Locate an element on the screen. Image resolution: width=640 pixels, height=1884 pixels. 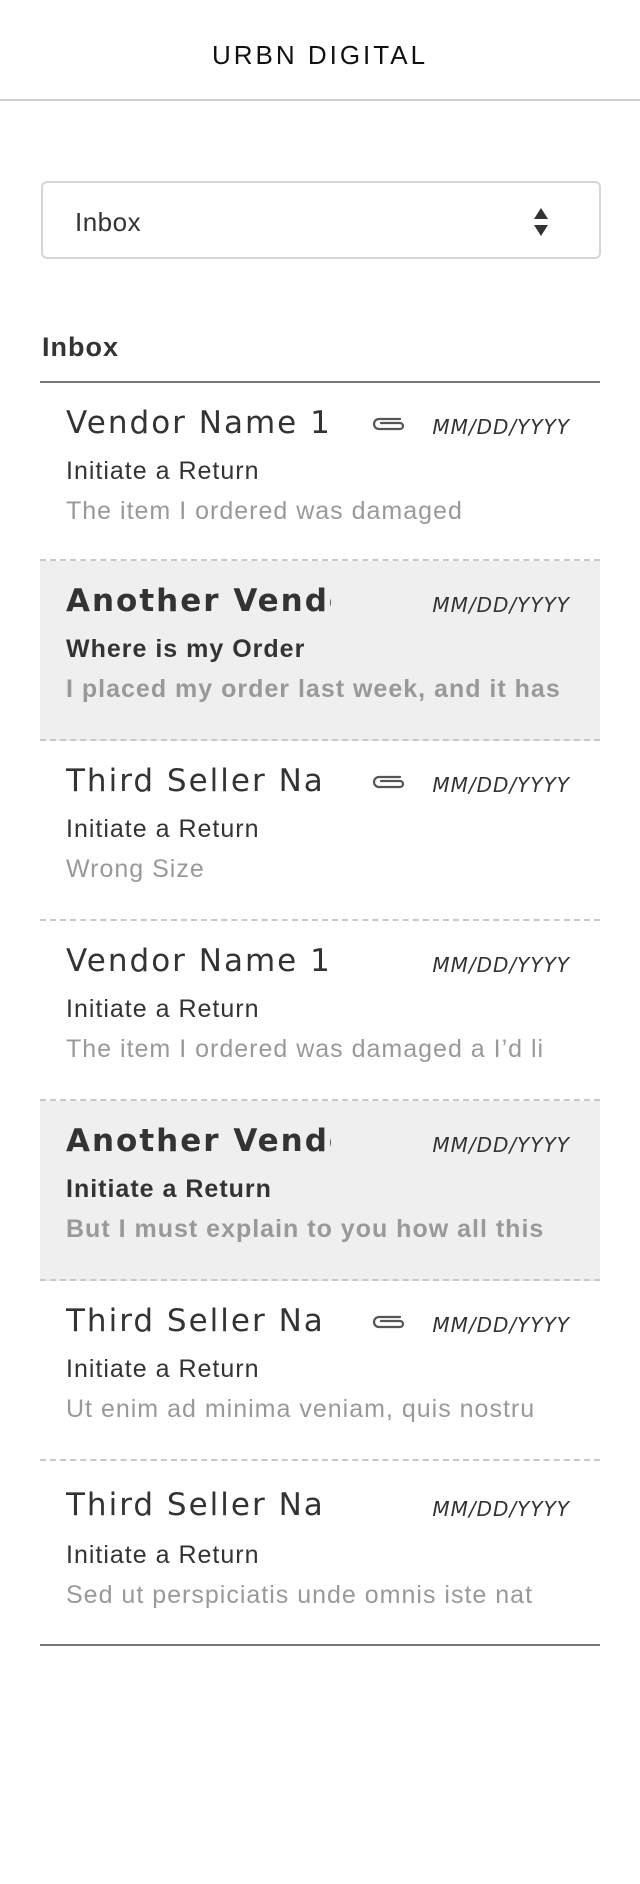
brand-title: URBN DIGITAL is located at coordinates (320, 55).